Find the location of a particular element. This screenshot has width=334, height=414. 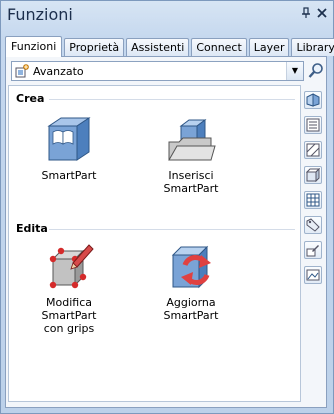

right-toolbar is located at coordinates (314, 191).